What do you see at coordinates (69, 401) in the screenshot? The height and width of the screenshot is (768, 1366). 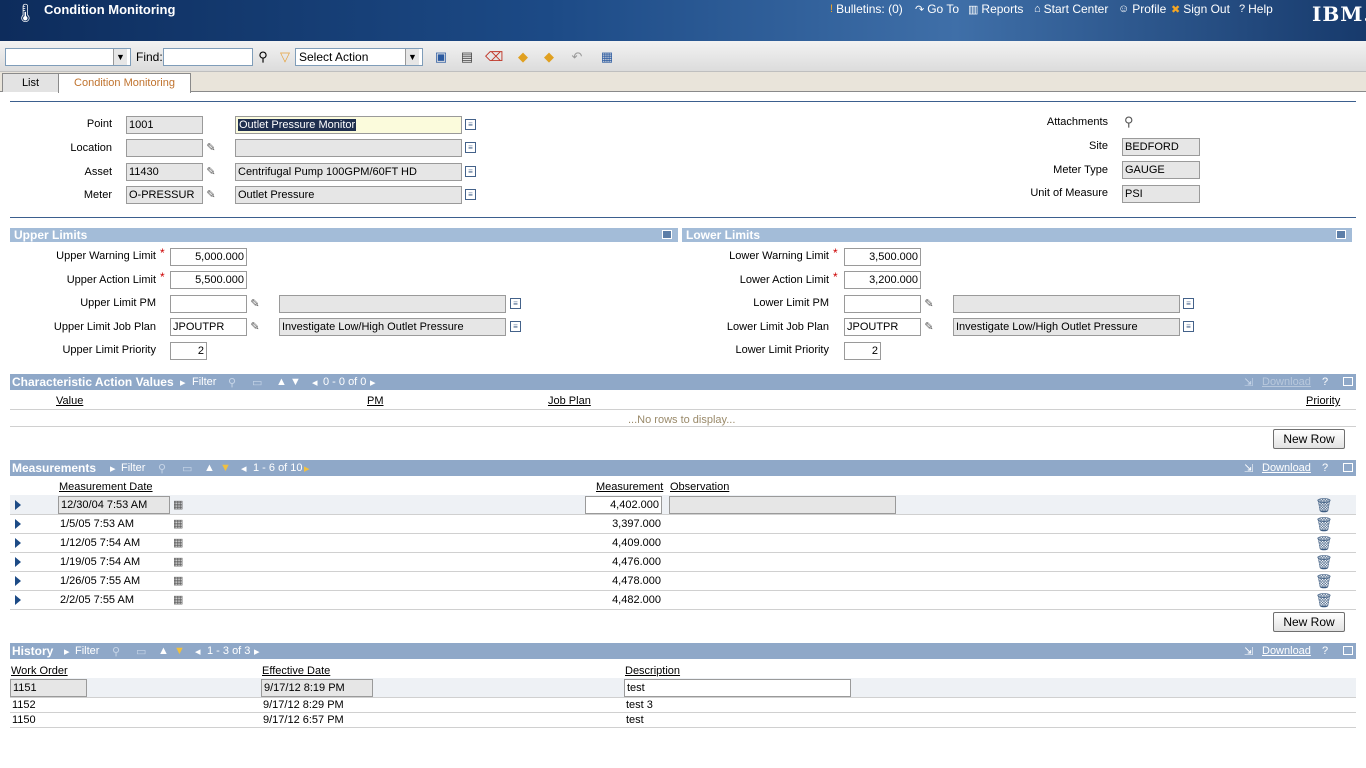 I see `col-value: Value` at bounding box center [69, 401].